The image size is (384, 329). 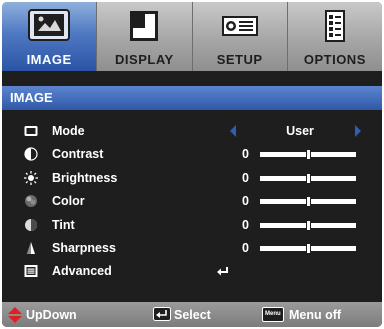 I want to click on row-color: Color 0, so click(x=192, y=201).